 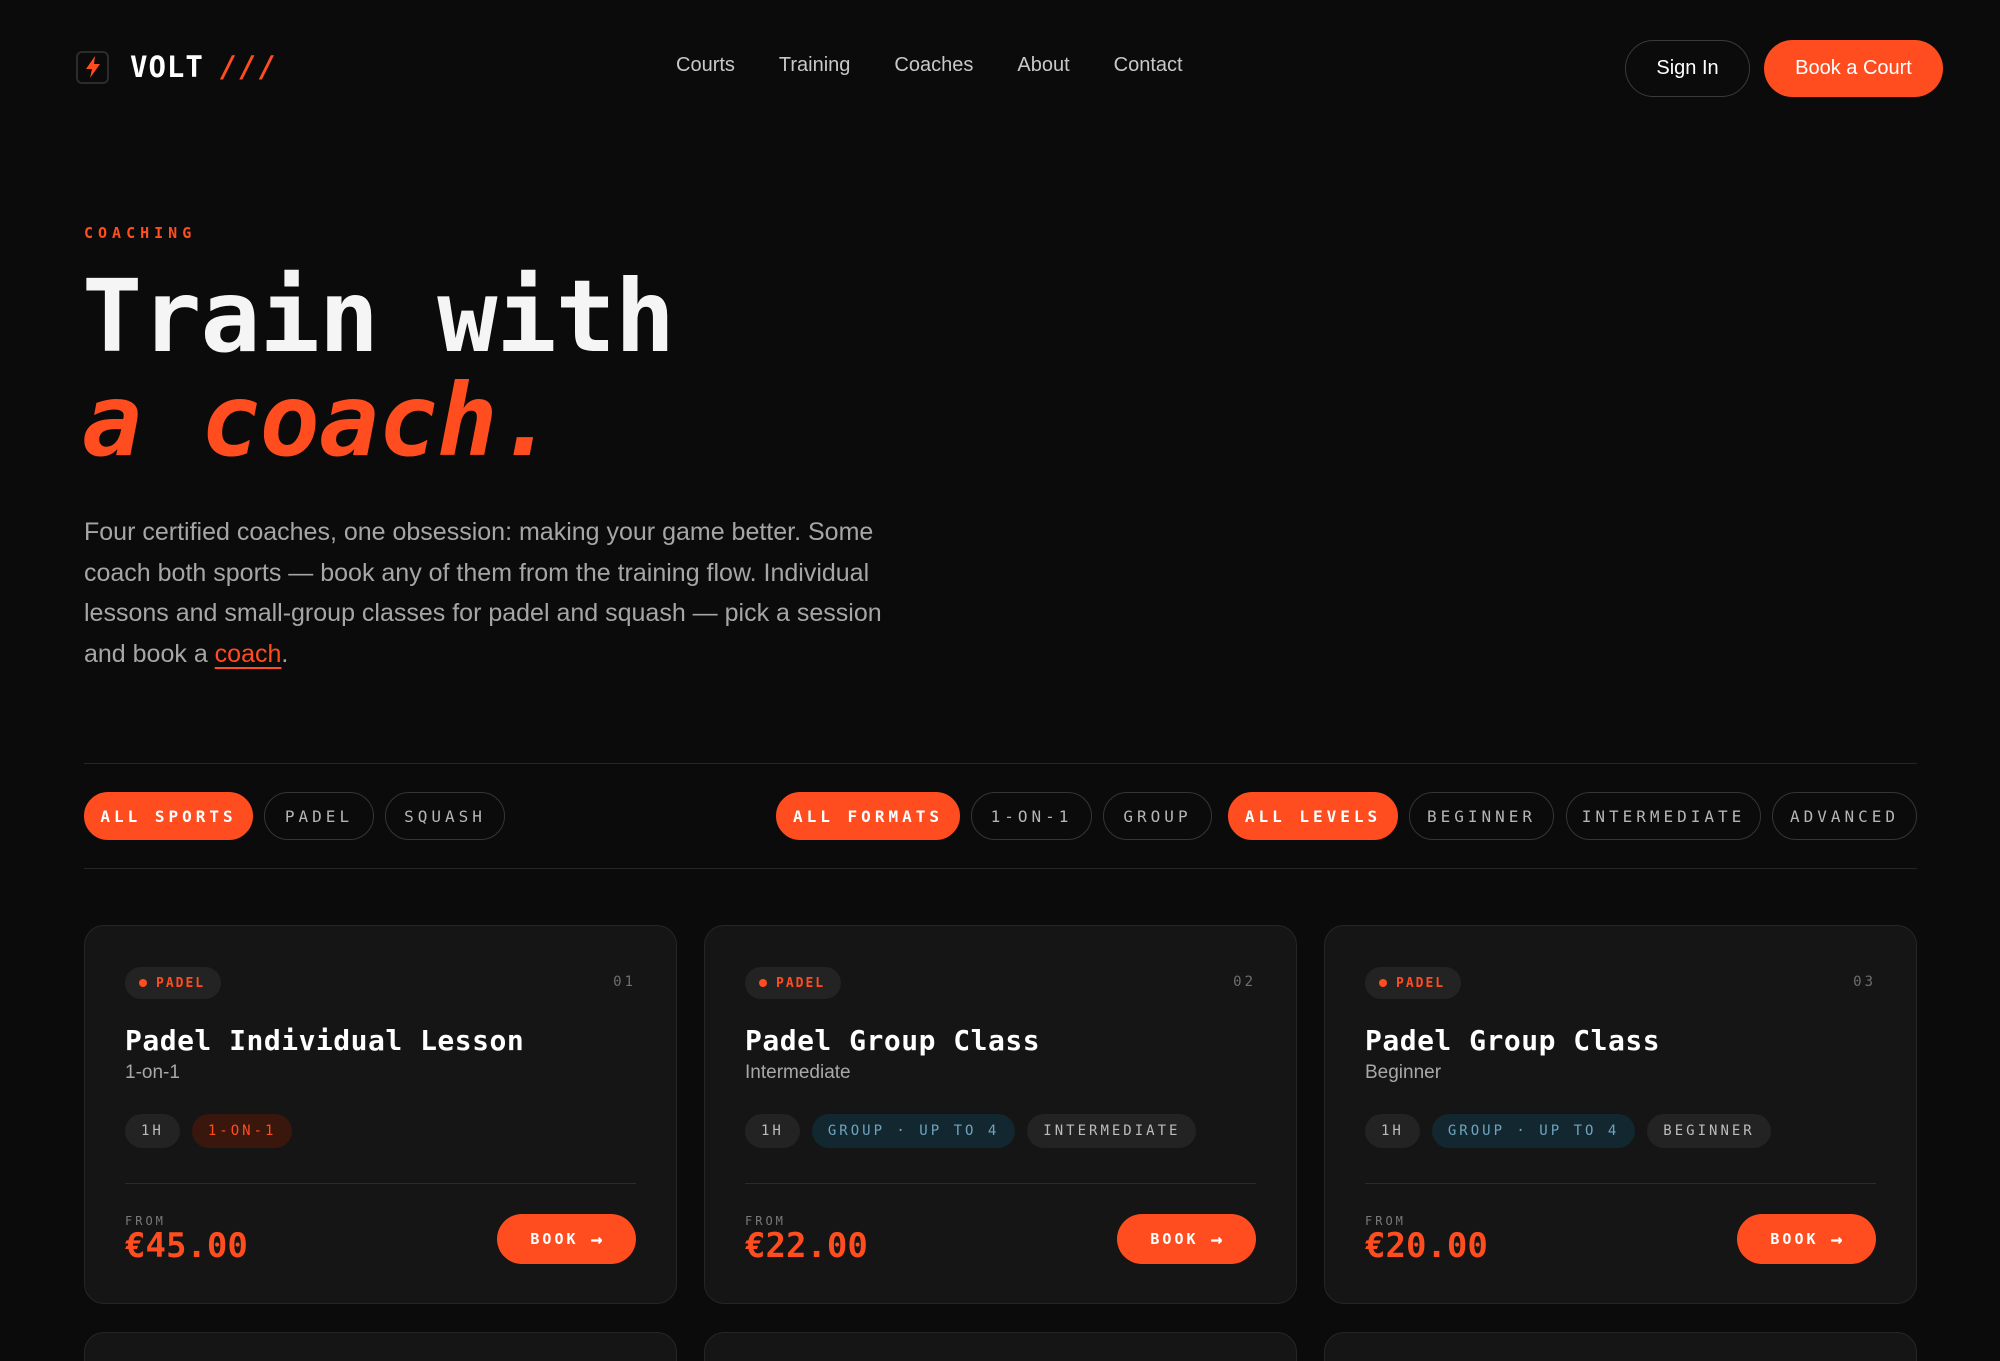 What do you see at coordinates (1313, 816) in the screenshot?
I see `filter-all-levels: ALL LEVELS` at bounding box center [1313, 816].